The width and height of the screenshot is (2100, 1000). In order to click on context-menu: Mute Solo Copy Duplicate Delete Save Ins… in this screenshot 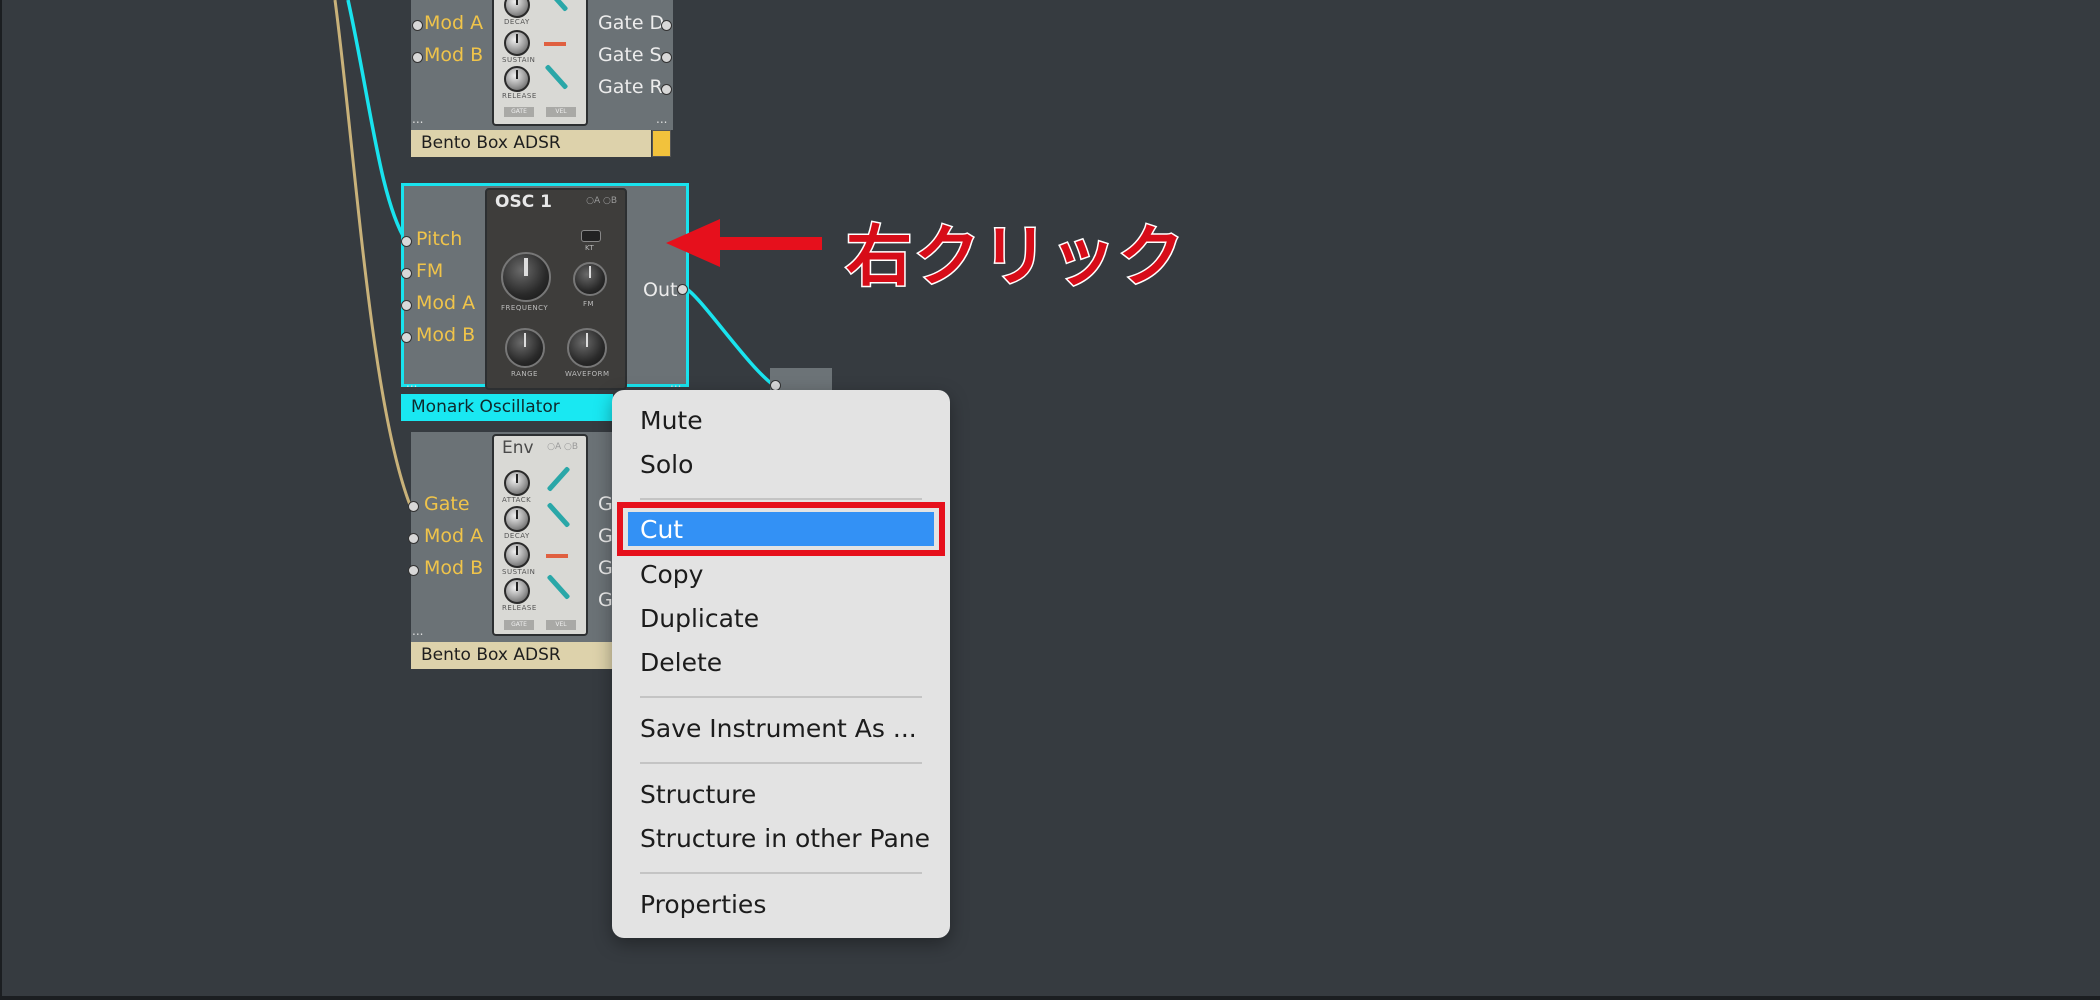, I will do `click(781, 664)`.